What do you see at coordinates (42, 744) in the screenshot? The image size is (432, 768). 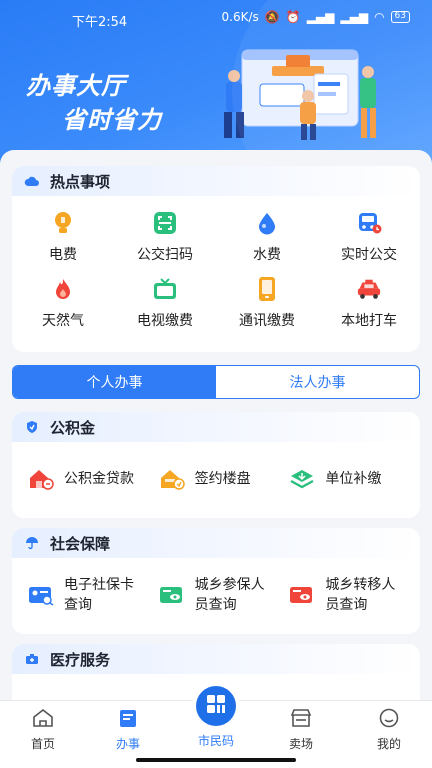 I see `nav-home-label: 首页` at bounding box center [42, 744].